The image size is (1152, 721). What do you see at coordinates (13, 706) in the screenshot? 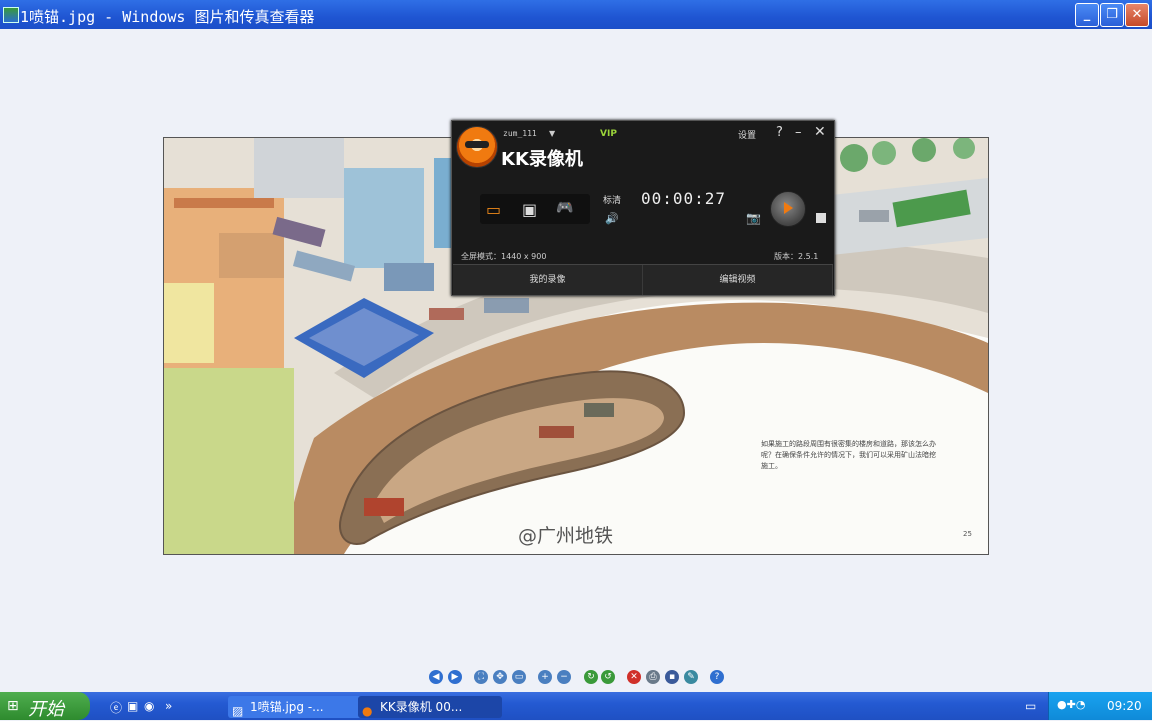
I see `windows-logo-icon: ⊞` at bounding box center [13, 706].